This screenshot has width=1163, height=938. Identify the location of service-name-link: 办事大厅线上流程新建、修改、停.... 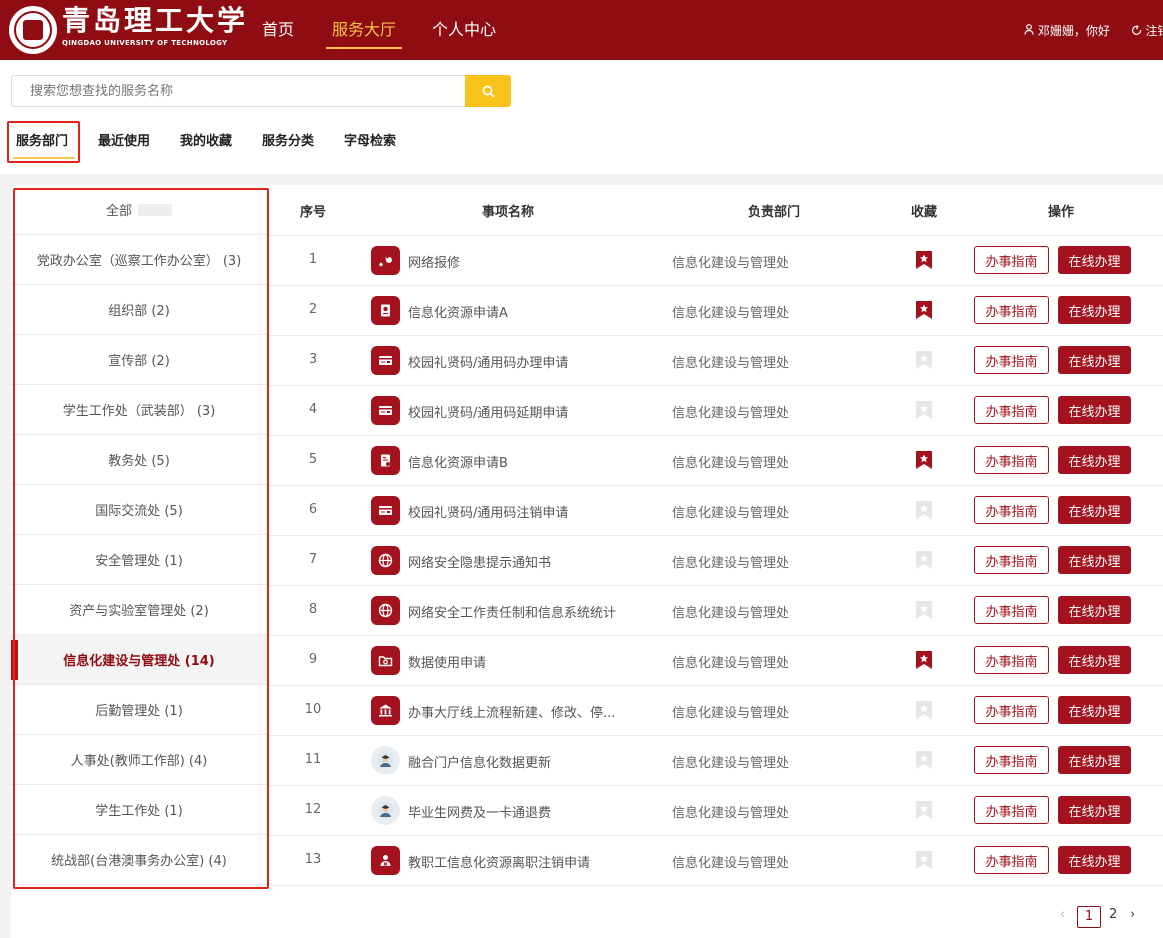
(511, 711).